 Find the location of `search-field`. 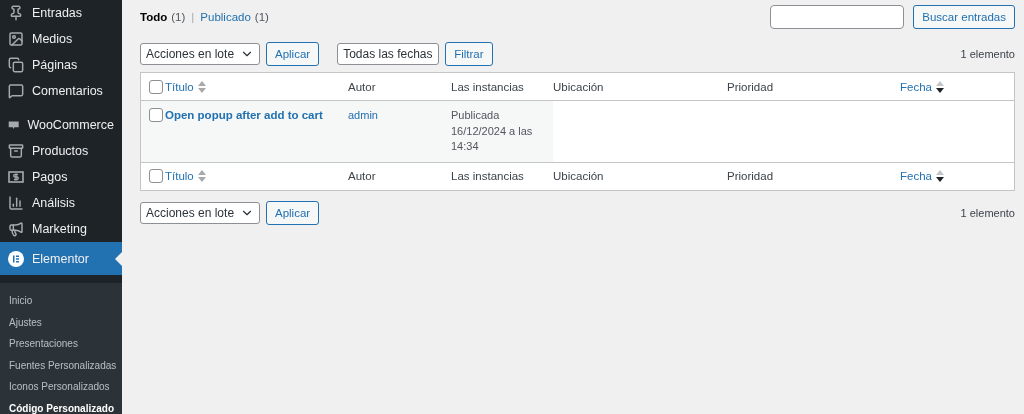

search-field is located at coordinates (837, 17).